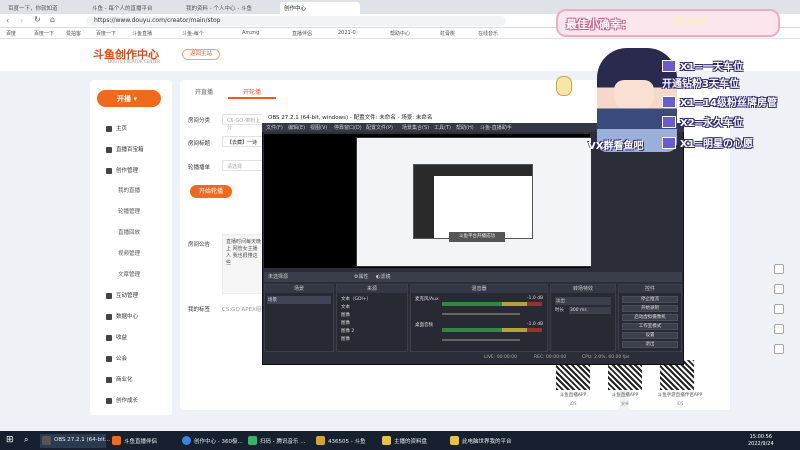 This screenshot has width=800, height=450. What do you see at coordinates (26, 440) in the screenshot?
I see `search-icon: ⌕` at bounding box center [26, 440].